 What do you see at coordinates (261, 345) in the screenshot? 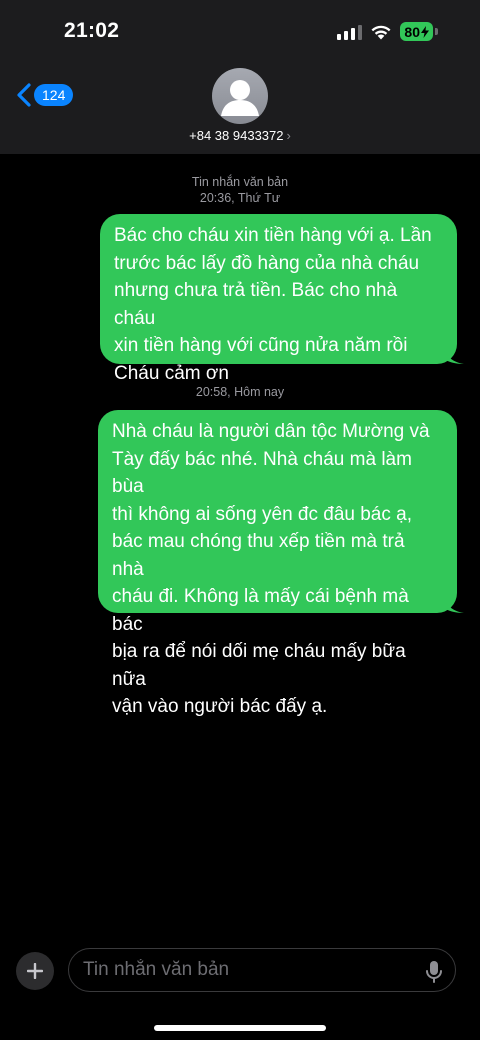
I see `message-line: xin tiền hàng với cũng nửa năm rồi` at bounding box center [261, 345].